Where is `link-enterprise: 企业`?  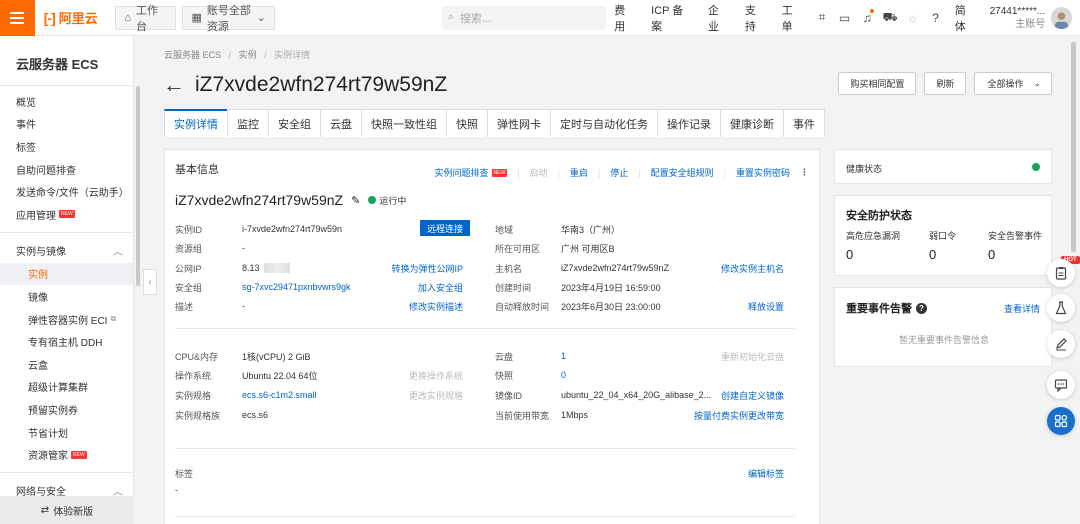
link-enterprise: 企业 is located at coordinates (718, 18).